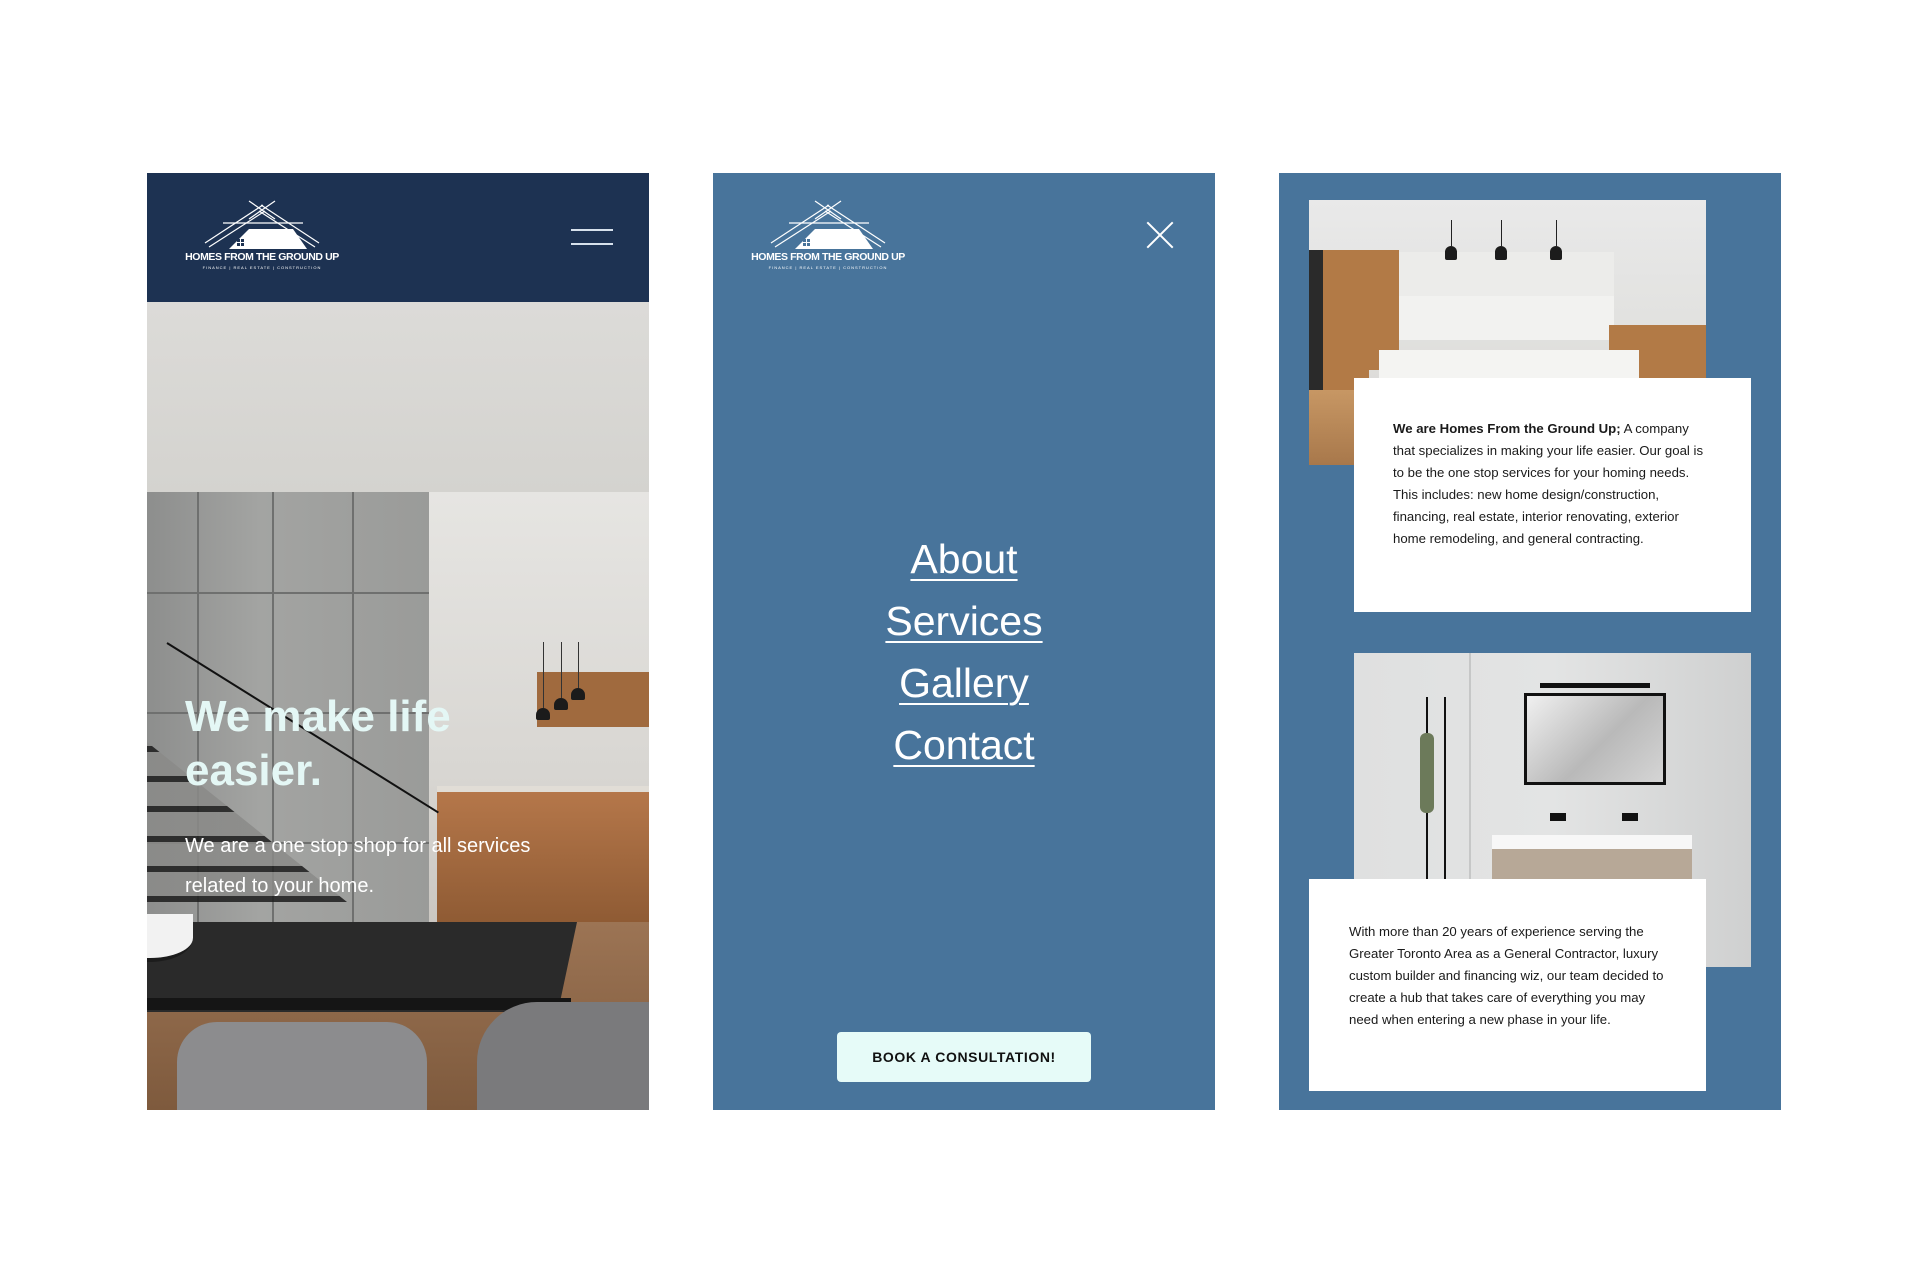 The width and height of the screenshot is (1920, 1280). Describe the element at coordinates (318, 743) in the screenshot. I see `hero-title: We make life easier.` at that location.